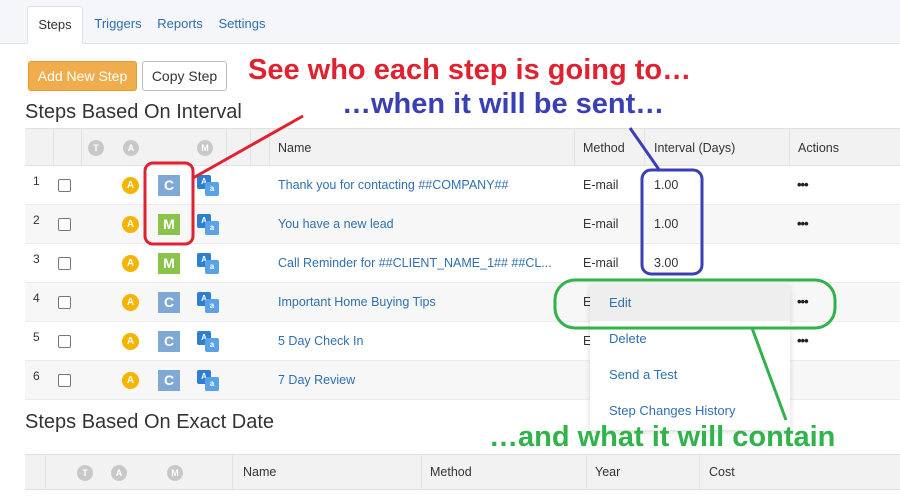 The width and height of the screenshot is (900, 500). What do you see at coordinates (662, 437) in the screenshot?
I see `annotation-what: …and what it will contain` at bounding box center [662, 437].